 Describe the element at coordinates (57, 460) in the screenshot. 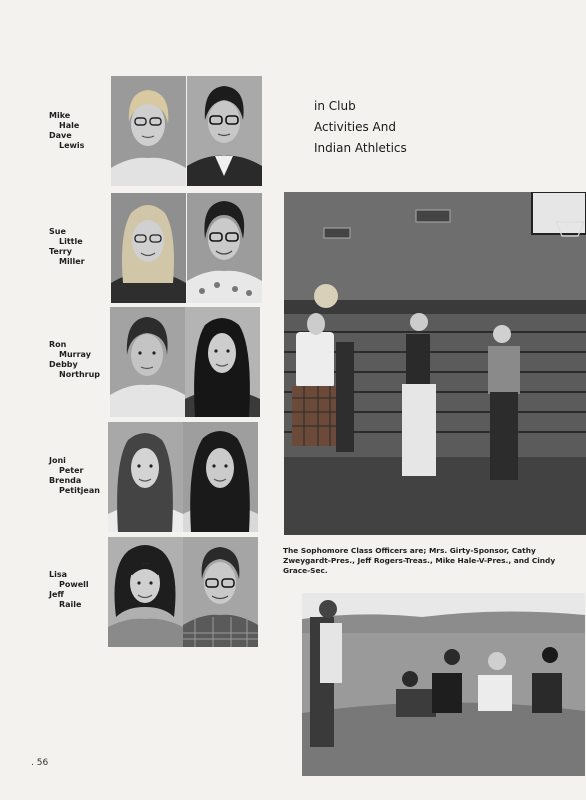

I see `name-first: Joni` at that location.